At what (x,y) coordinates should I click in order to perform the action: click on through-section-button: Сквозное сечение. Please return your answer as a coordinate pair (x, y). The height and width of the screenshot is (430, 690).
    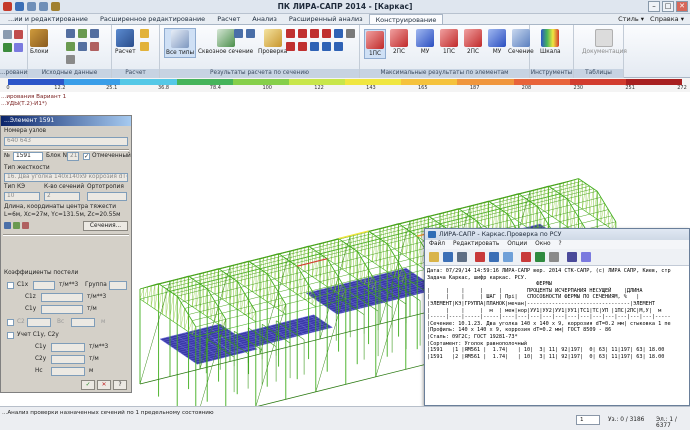
    Looking at the image, I should click on (225, 42).